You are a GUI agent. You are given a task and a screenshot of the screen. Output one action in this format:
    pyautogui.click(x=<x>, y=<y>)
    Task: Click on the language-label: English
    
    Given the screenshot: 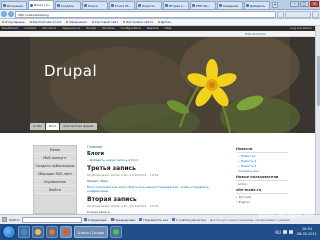 What is the action you would take?
    pyautogui.click(x=244, y=202)
    